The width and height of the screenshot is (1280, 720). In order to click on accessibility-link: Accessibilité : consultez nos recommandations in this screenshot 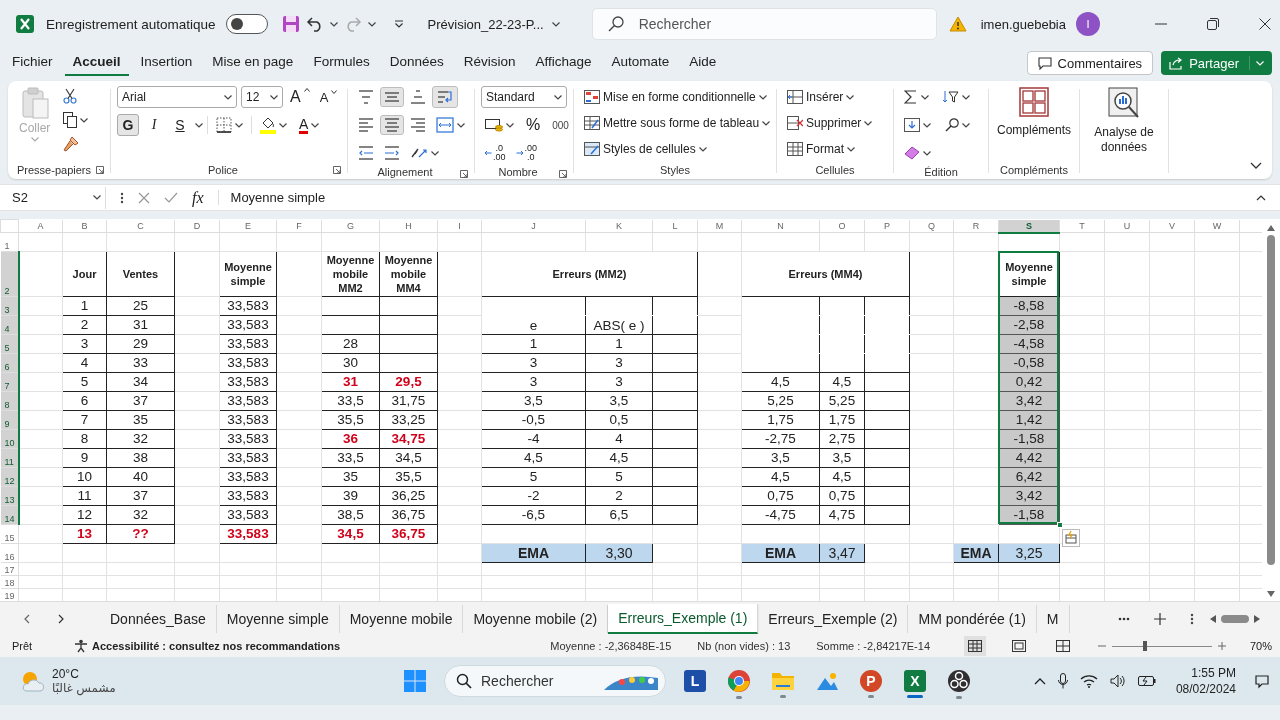, I will do `click(216, 646)`.